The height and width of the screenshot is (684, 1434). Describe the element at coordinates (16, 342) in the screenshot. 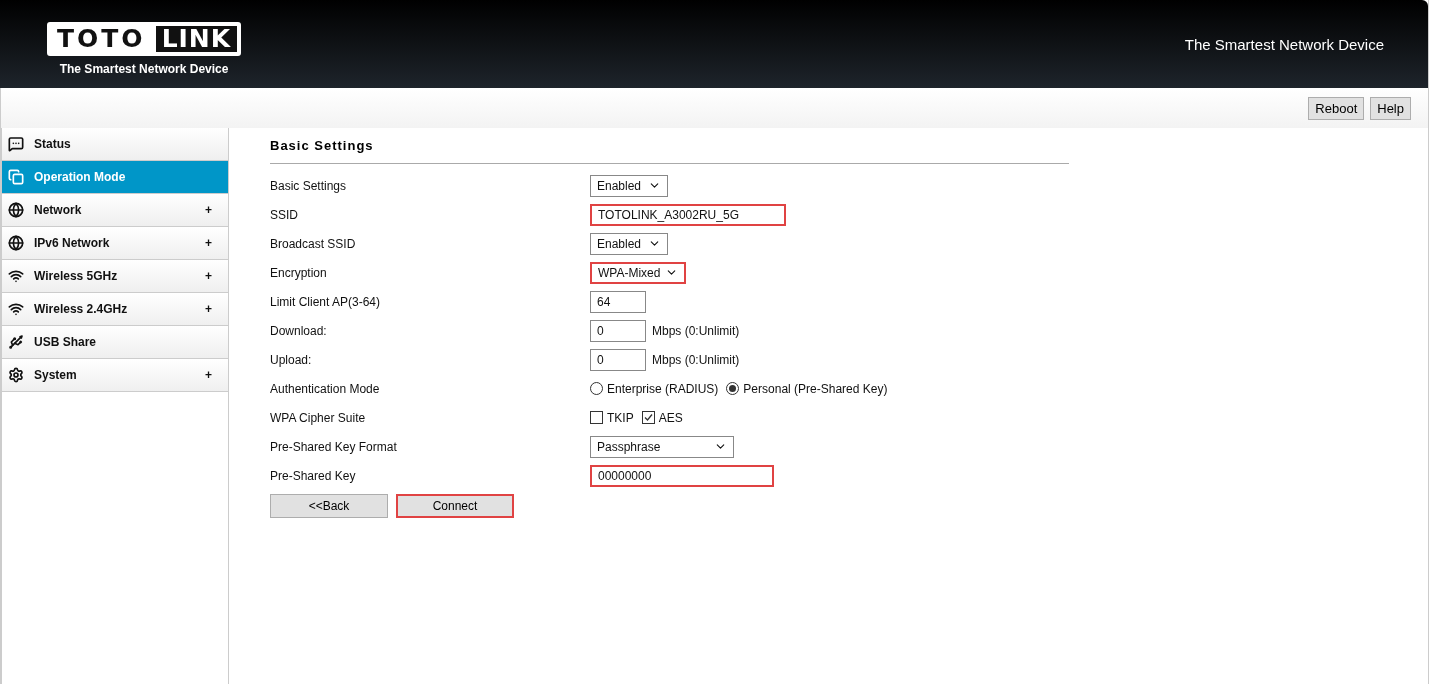

I see `usb-icon` at that location.